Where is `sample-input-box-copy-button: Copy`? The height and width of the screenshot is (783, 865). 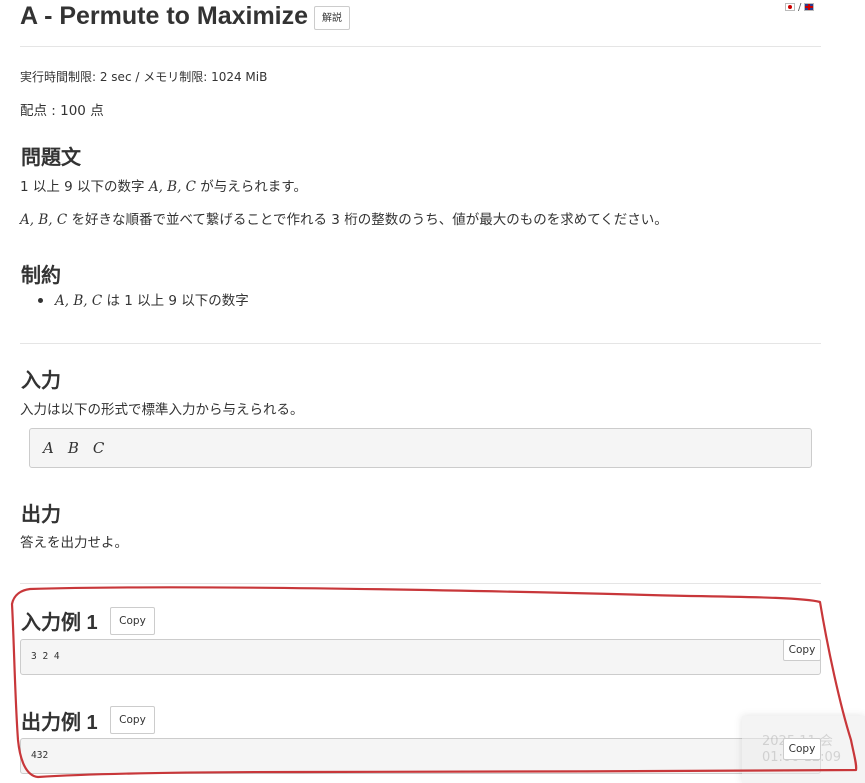 sample-input-box-copy-button: Copy is located at coordinates (802, 650).